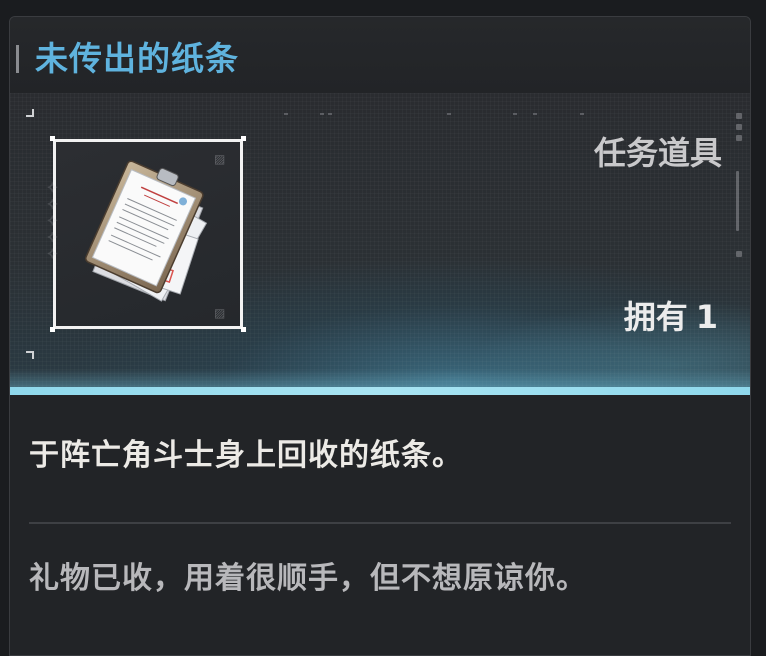 The height and width of the screenshot is (656, 766). I want to click on owned-label: 拥有, so click(655, 317).